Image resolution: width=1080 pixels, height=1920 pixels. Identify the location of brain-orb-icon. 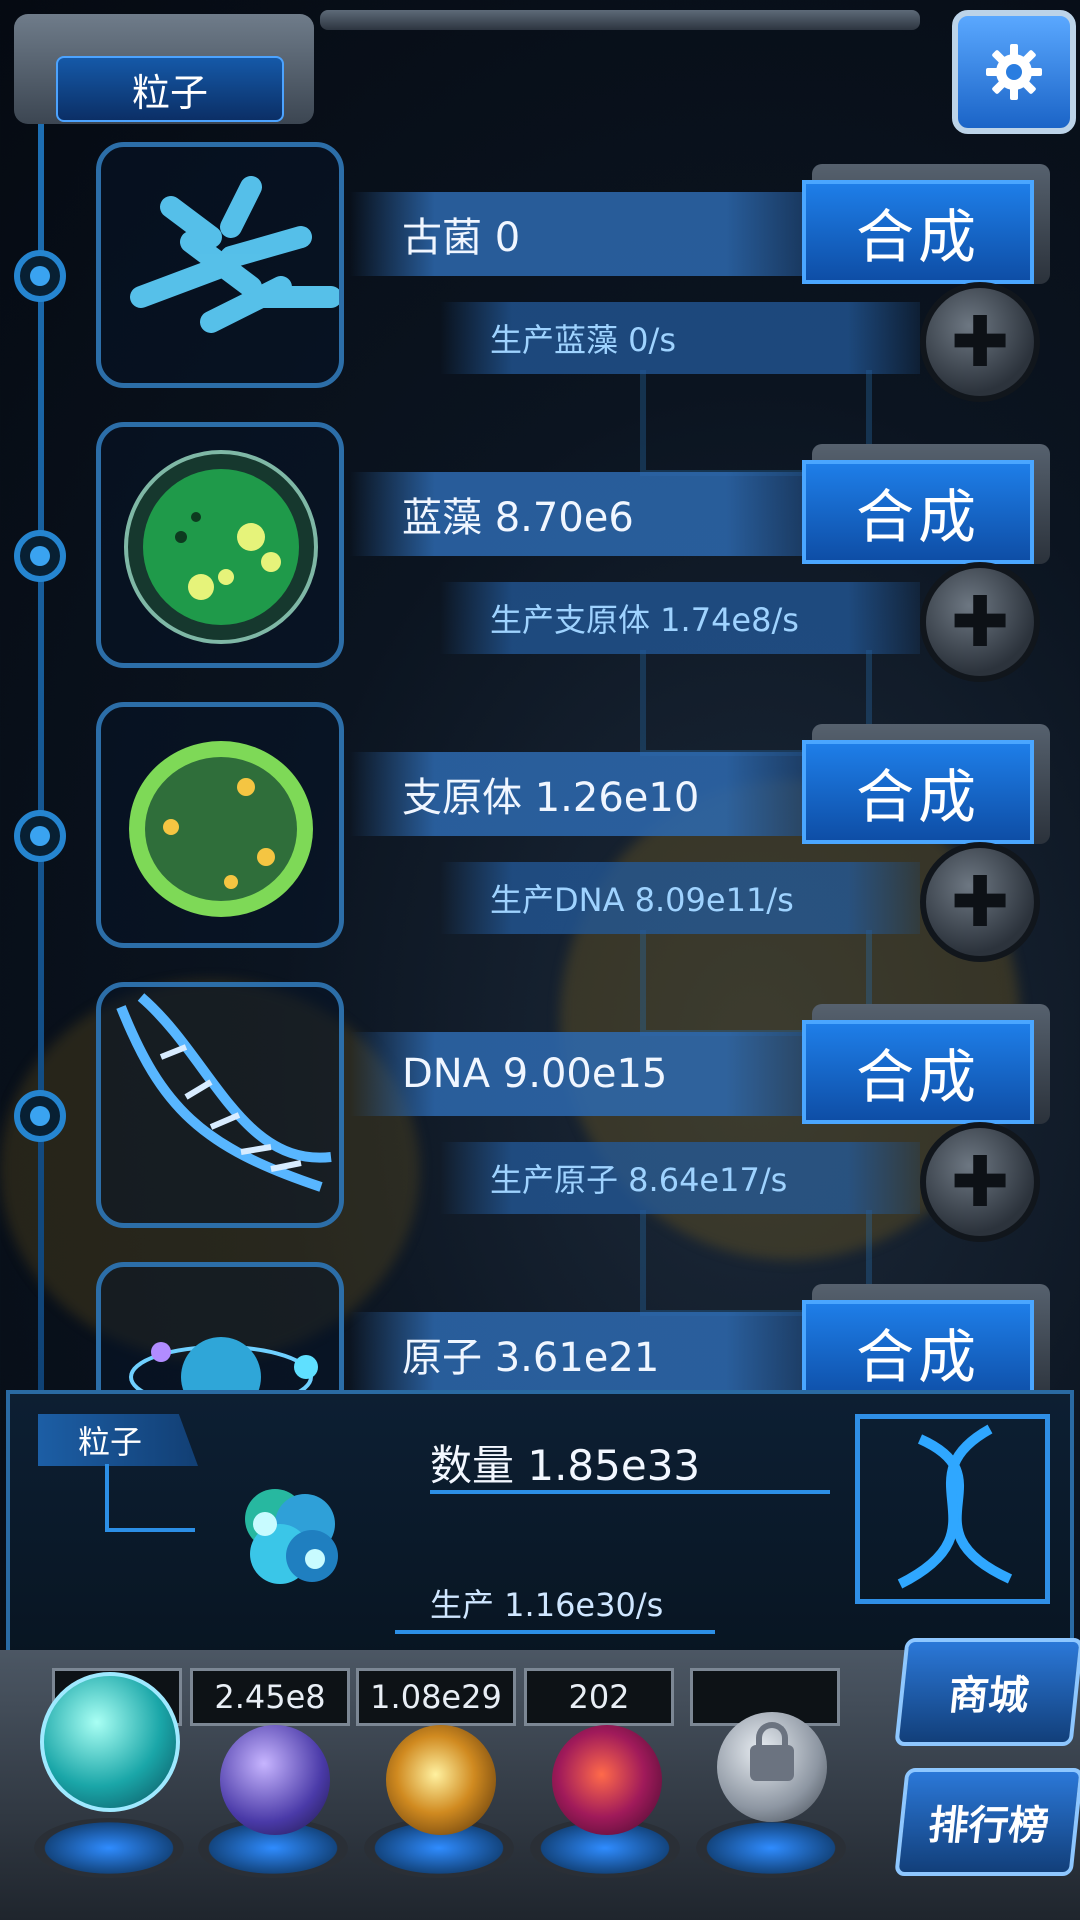
(607, 1780).